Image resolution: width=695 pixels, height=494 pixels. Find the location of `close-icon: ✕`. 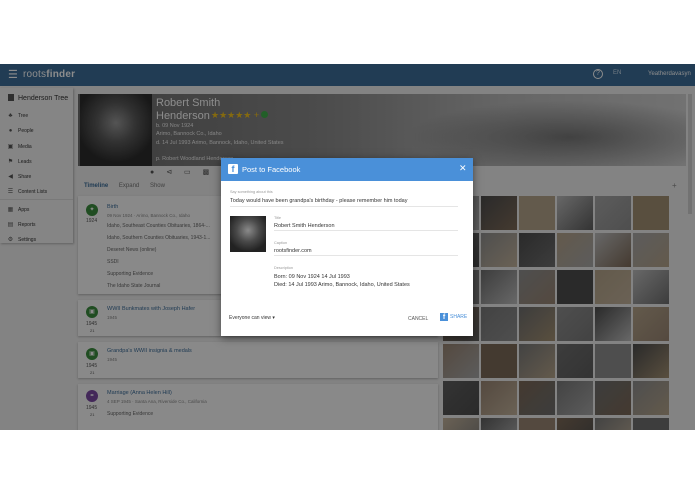

close-icon: ✕ is located at coordinates (463, 168).